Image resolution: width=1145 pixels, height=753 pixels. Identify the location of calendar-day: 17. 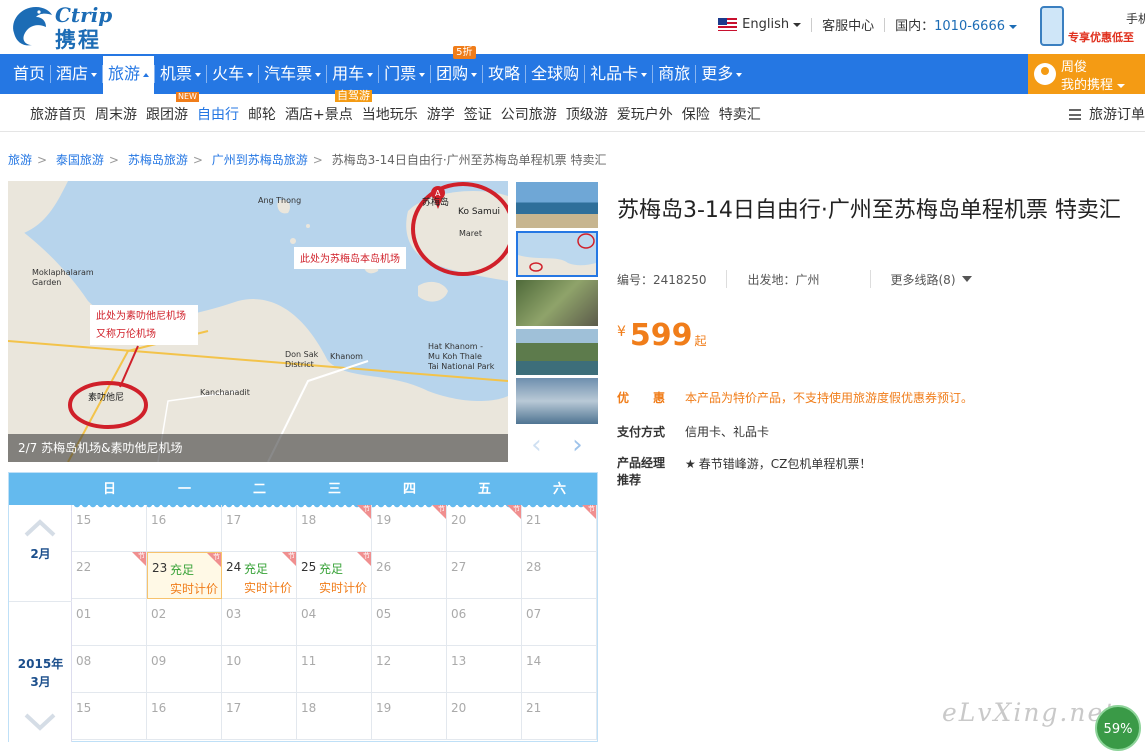
(259, 528).